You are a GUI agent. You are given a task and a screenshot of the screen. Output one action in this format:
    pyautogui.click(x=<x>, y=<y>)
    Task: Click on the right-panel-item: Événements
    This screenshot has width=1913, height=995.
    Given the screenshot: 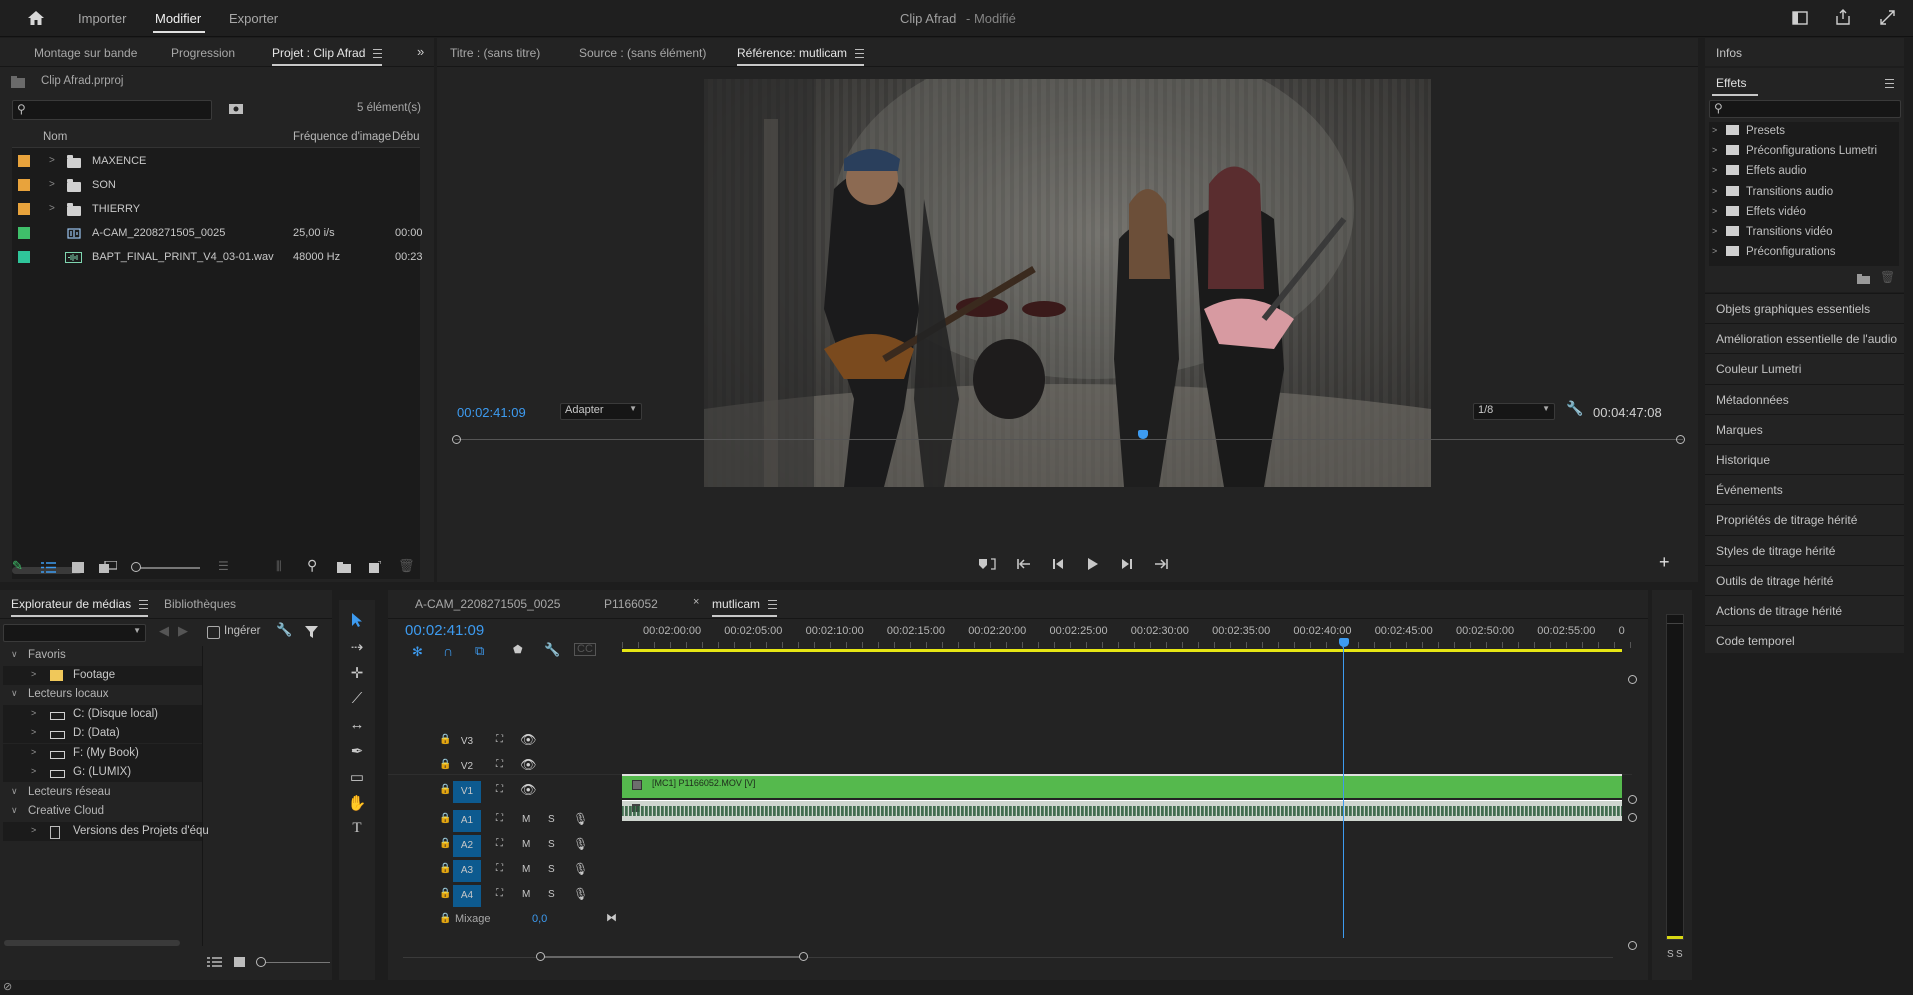 What is the action you would take?
    pyautogui.click(x=1804, y=489)
    